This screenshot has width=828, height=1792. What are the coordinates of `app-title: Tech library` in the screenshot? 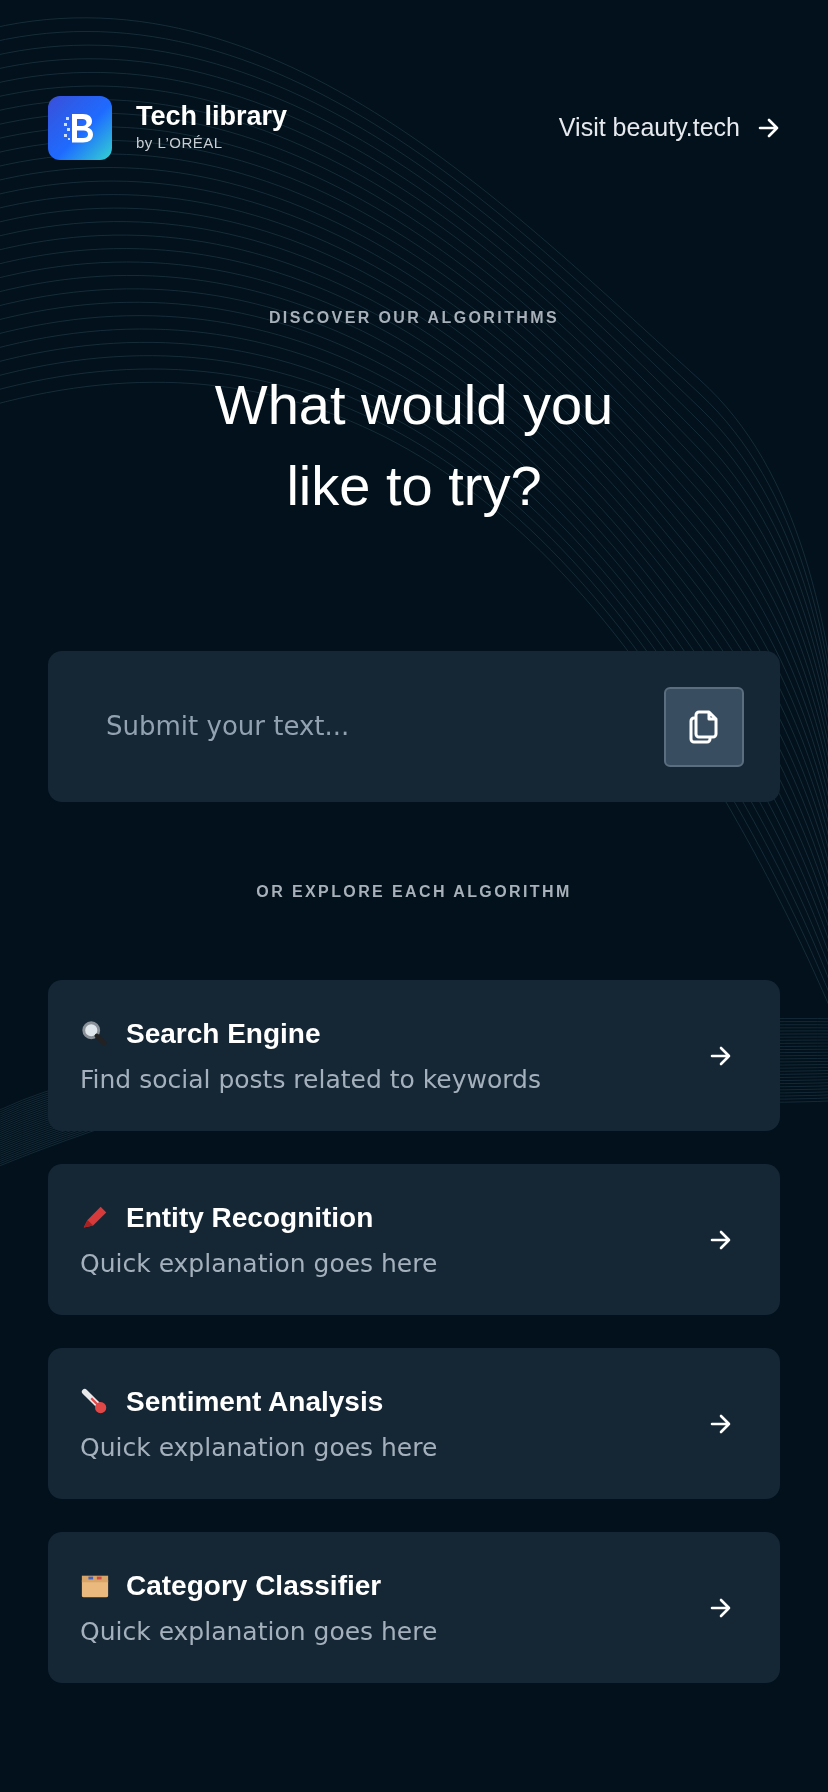 It's located at (212, 116).